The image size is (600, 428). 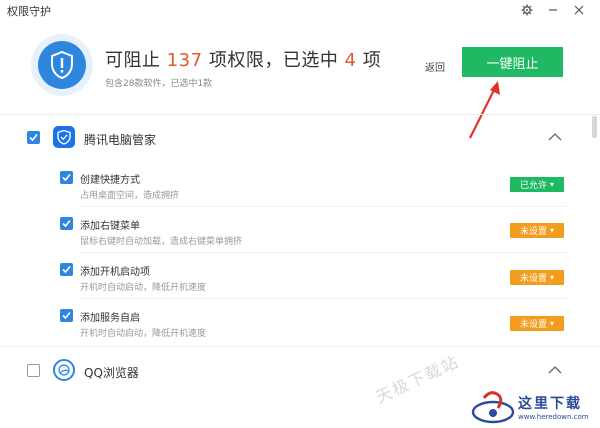 I want to click on watermark-logo-title: 这里下载, so click(x=550, y=404).